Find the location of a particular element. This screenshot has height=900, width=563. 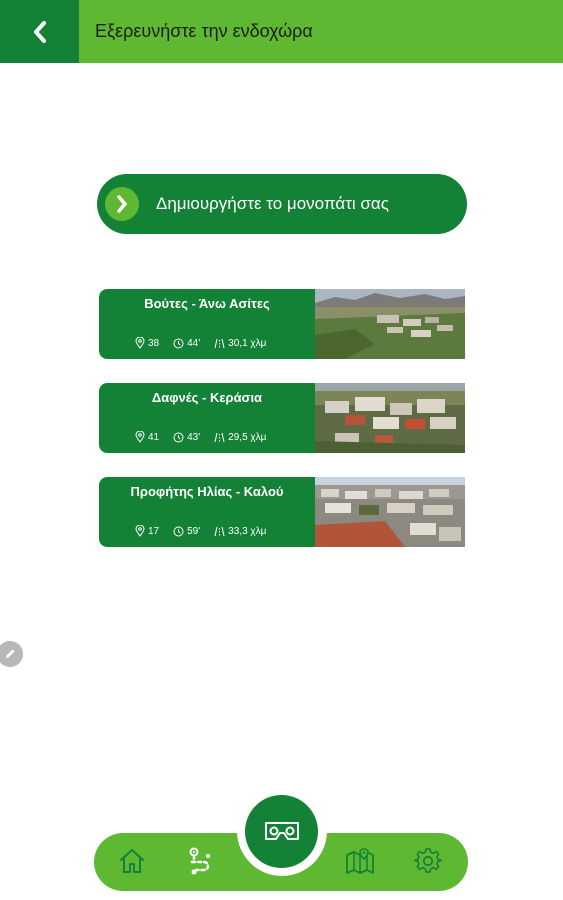

settings-gear-icon is located at coordinates (428, 860).